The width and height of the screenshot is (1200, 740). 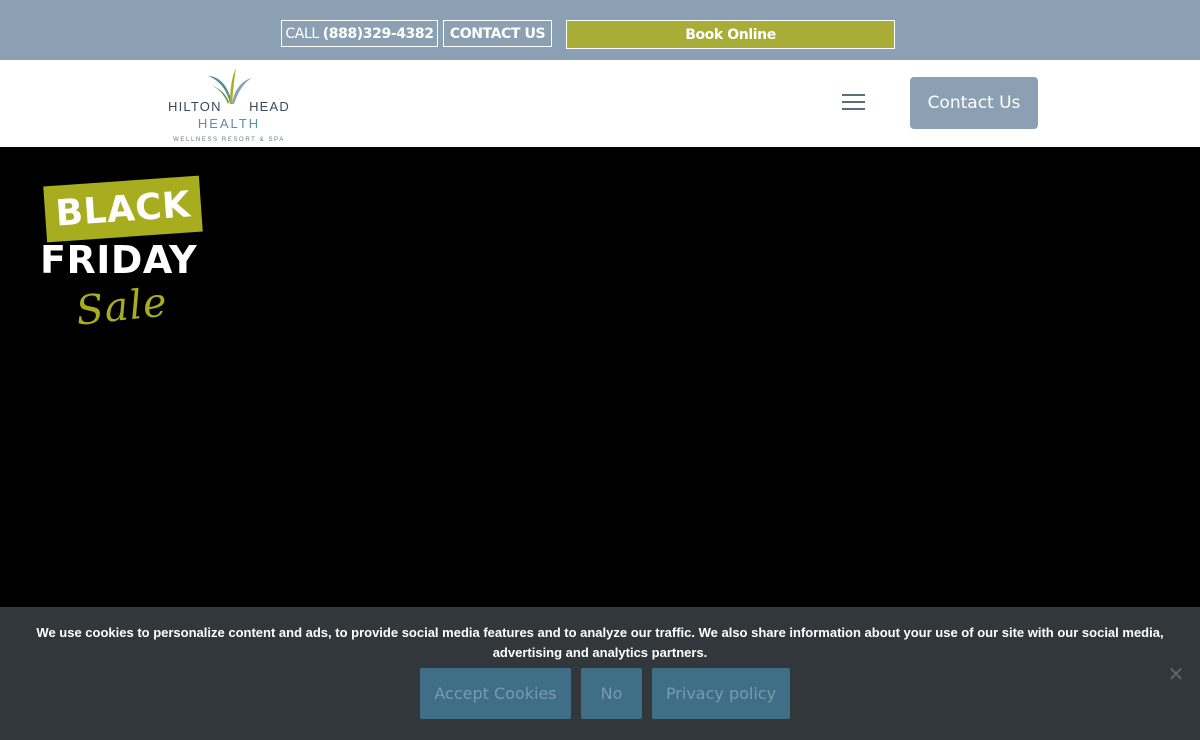 What do you see at coordinates (123, 209) in the screenshot?
I see `badge-black-text: BLACK` at bounding box center [123, 209].